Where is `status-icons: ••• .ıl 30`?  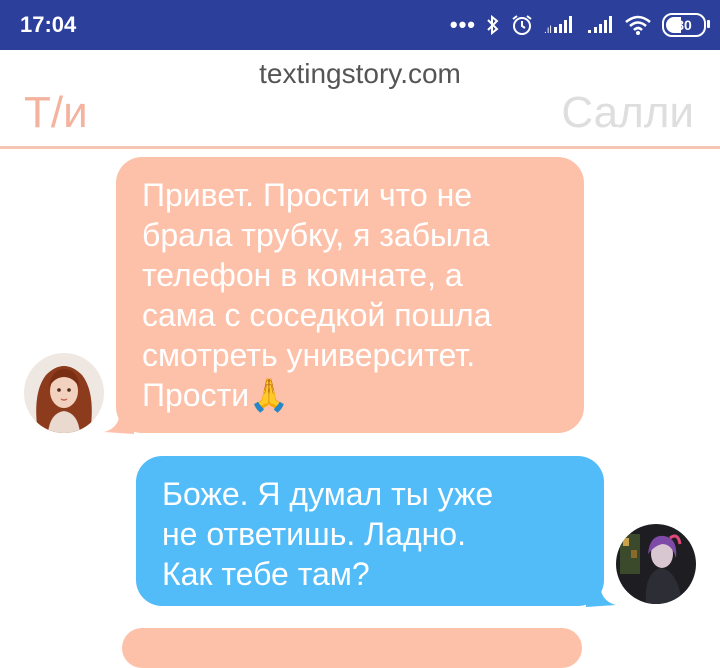 status-icons: ••• .ıl 30 is located at coordinates (579, 25).